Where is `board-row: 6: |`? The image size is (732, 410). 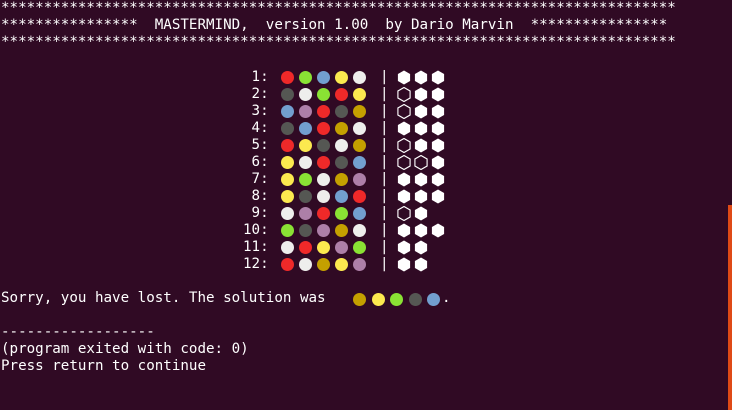 board-row: 6: | is located at coordinates (230, 162).